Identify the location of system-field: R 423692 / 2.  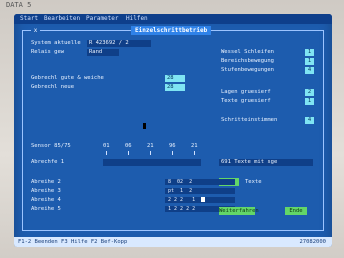
(119, 43).